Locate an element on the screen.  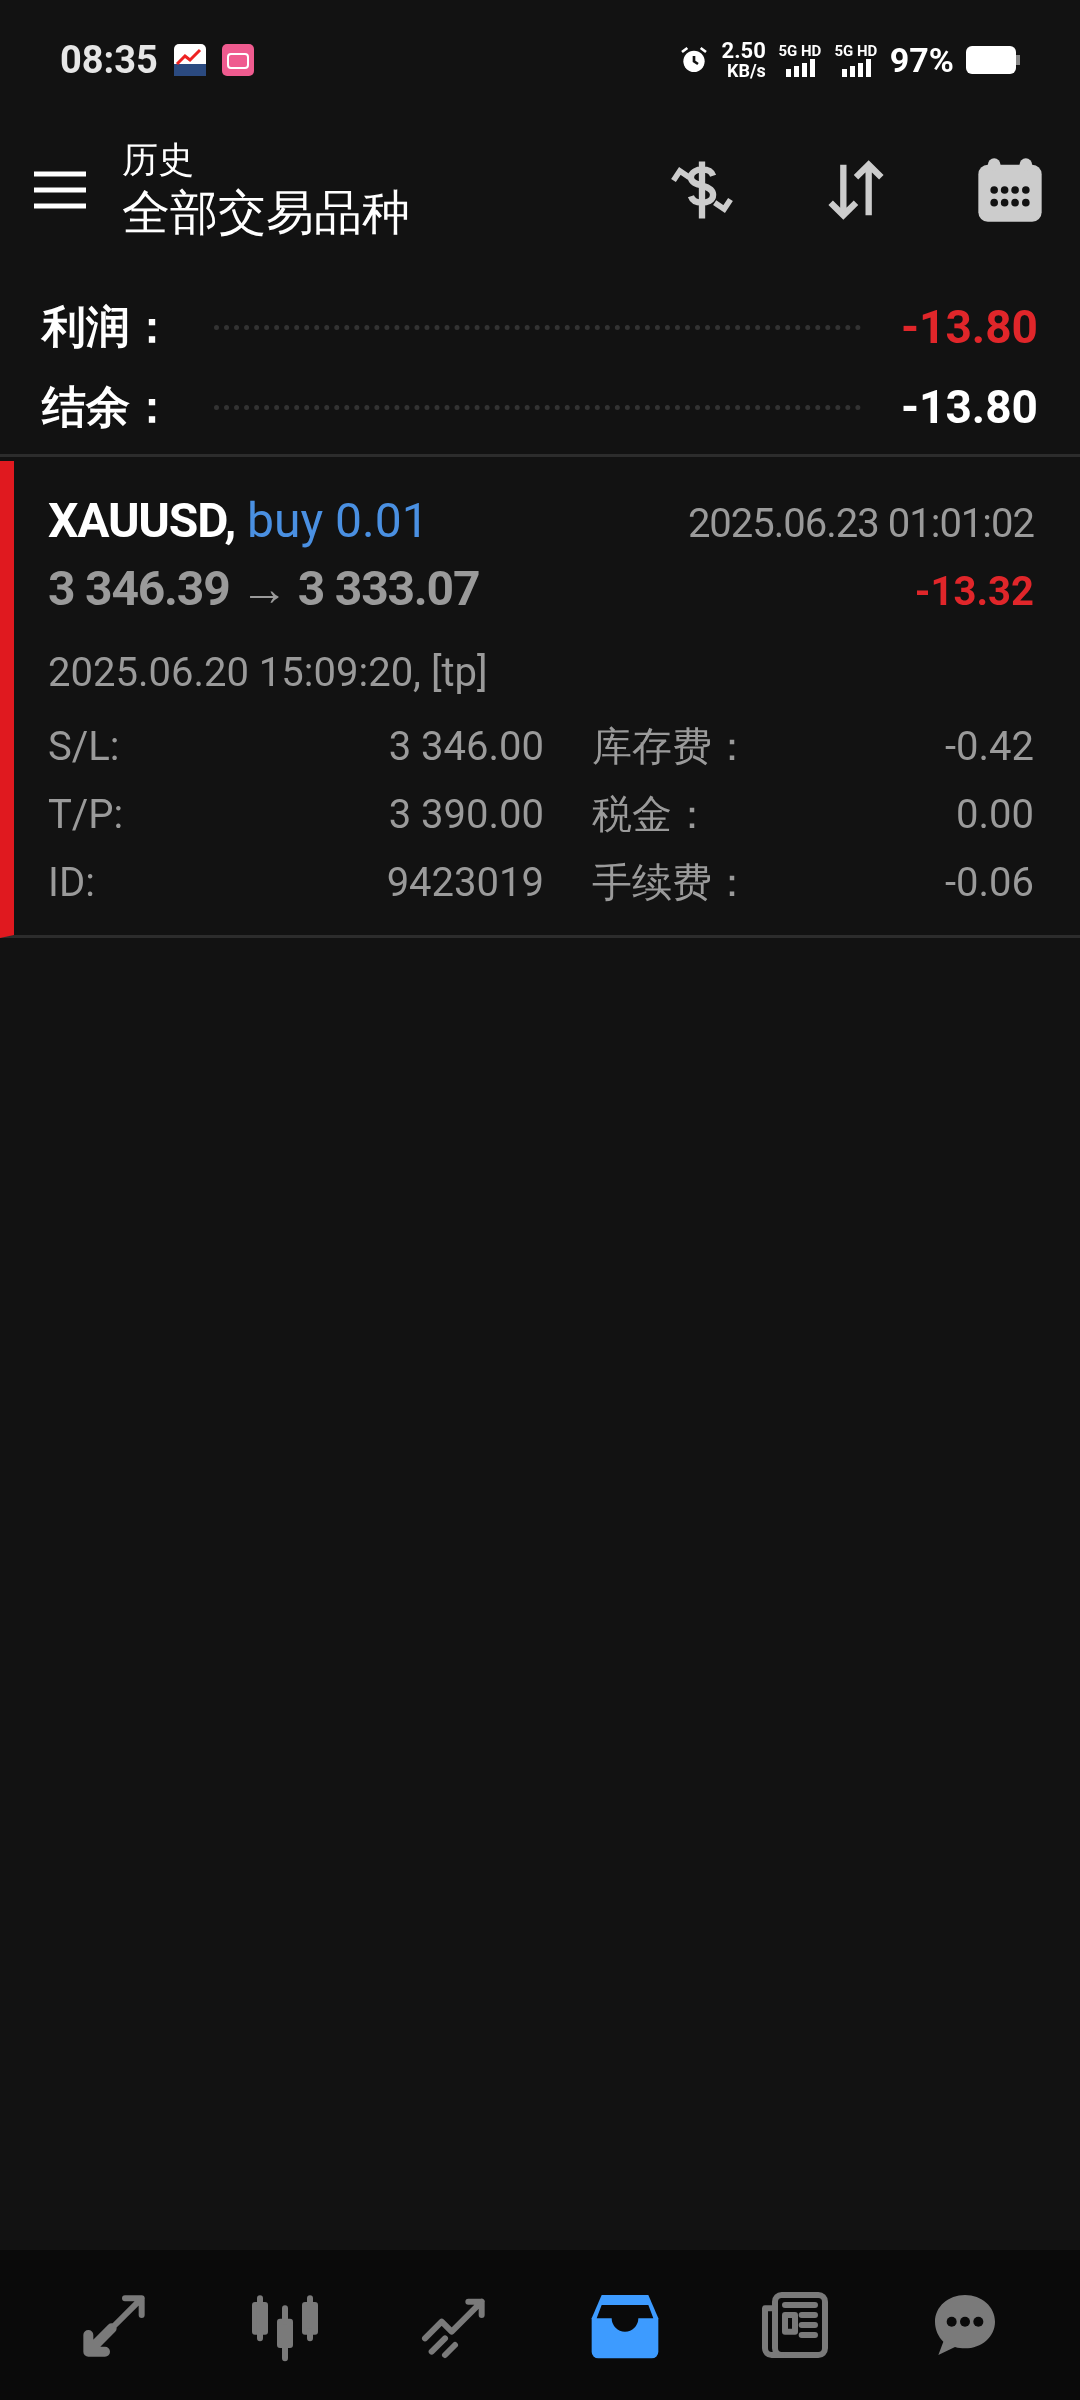
menu-icon is located at coordinates (60, 190).